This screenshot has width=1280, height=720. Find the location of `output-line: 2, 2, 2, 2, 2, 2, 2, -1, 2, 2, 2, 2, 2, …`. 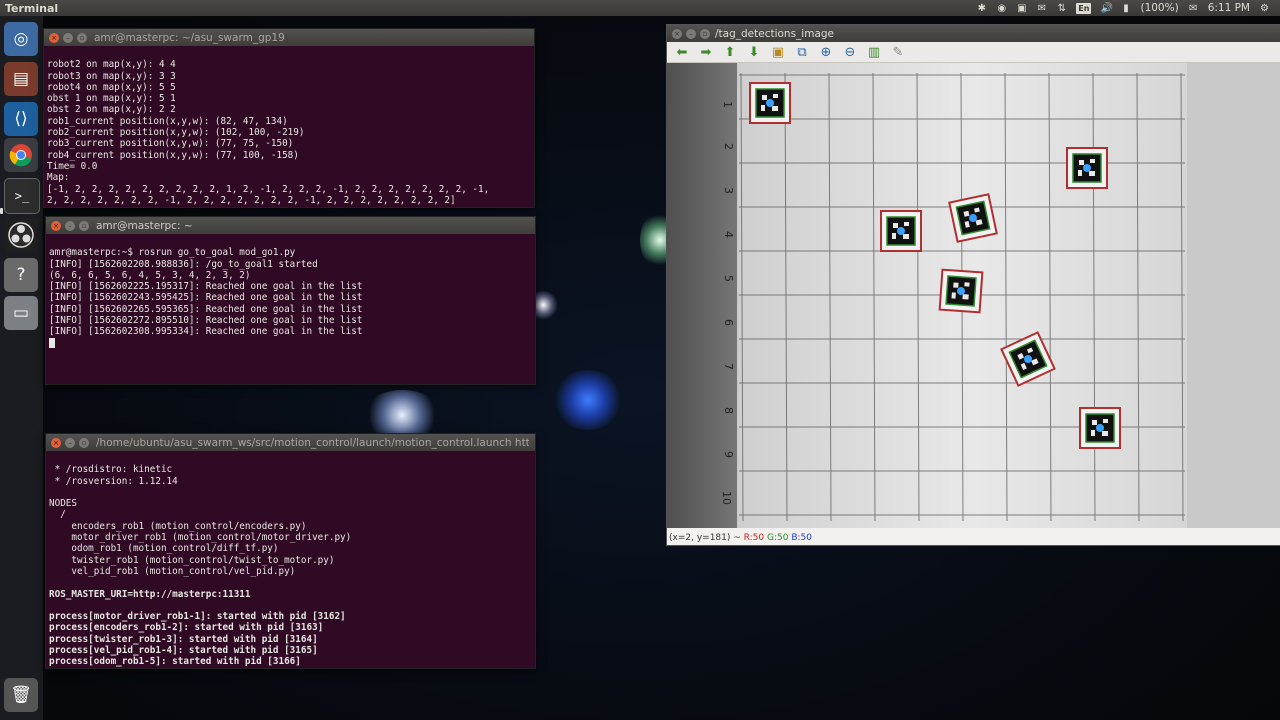

output-line: 2, 2, 2, 2, 2, 2, 2, -1, 2, 2, 2, 2, 2, … is located at coordinates (251, 200).